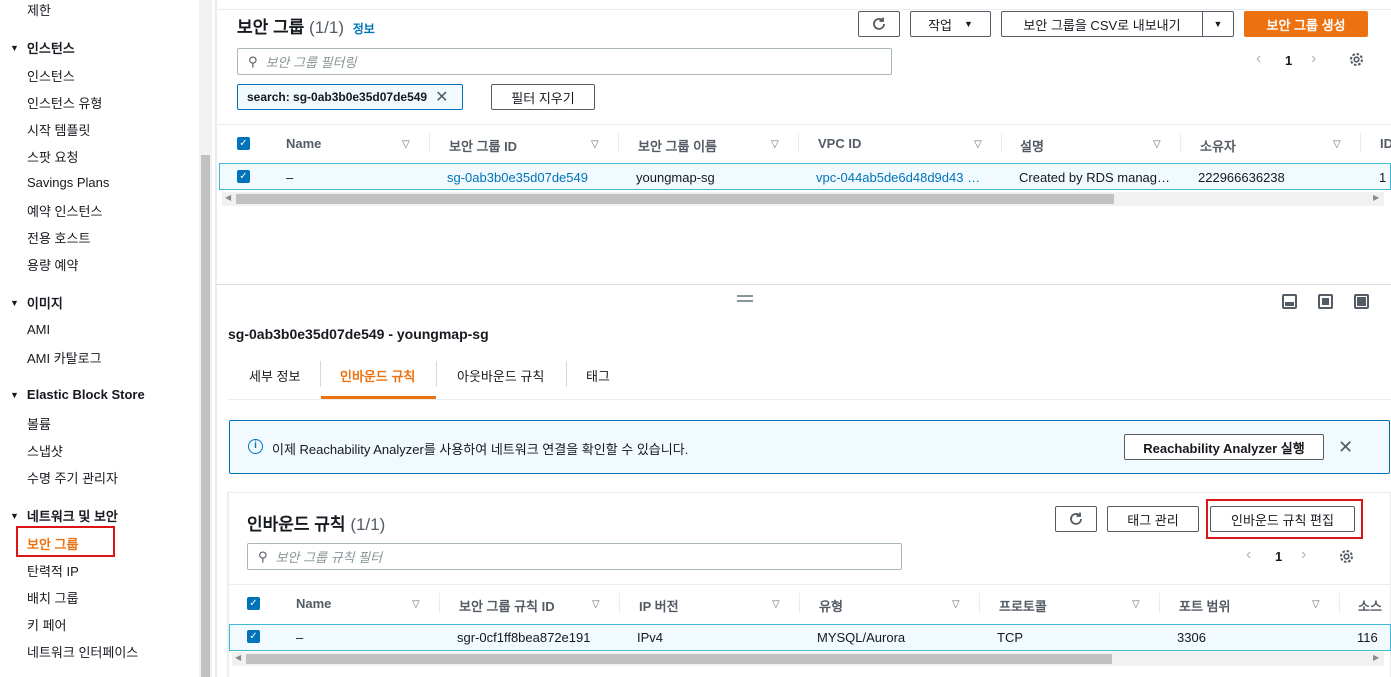 The width and height of the screenshot is (1391, 677). What do you see at coordinates (64, 210) in the screenshot?
I see `sidebar-item-reserved-instances: 예약 인스턴스` at bounding box center [64, 210].